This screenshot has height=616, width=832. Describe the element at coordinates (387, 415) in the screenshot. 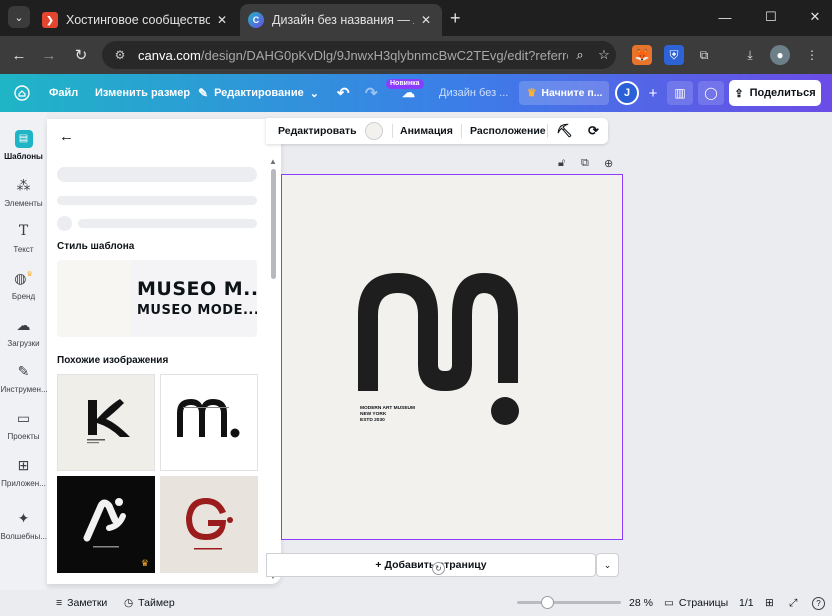

I see `logo-caption: MODERN ART MUSEUM NEW YORK ESTD 2030` at that location.